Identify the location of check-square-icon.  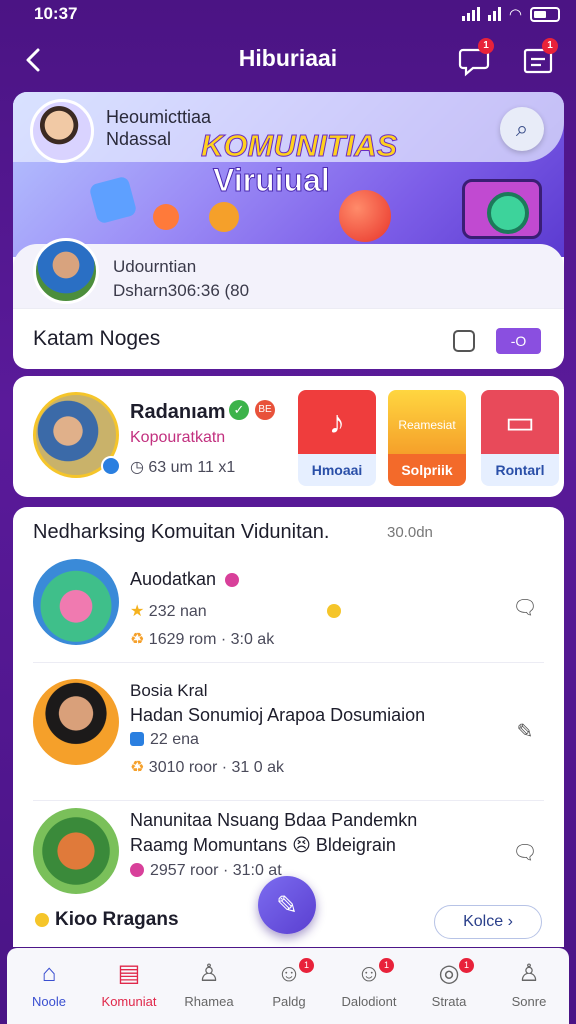
(464, 341).